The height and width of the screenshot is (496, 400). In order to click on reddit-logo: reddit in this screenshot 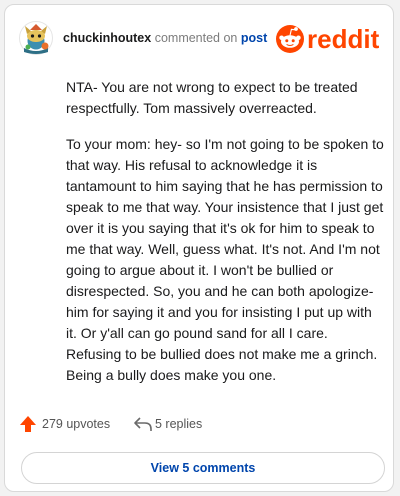, I will do `click(329, 39)`.